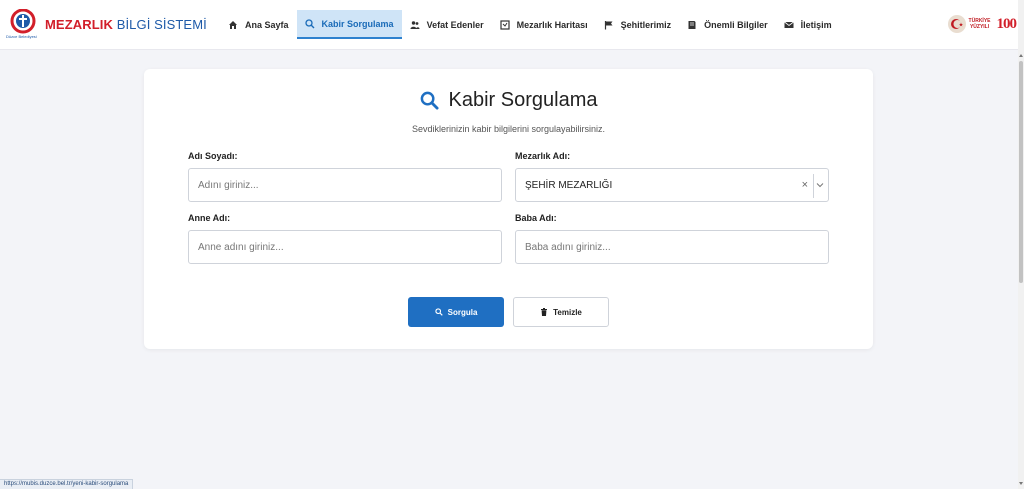  Describe the element at coordinates (455, 24) in the screenshot. I see `nav-item-label: Vefat Edenler` at that location.